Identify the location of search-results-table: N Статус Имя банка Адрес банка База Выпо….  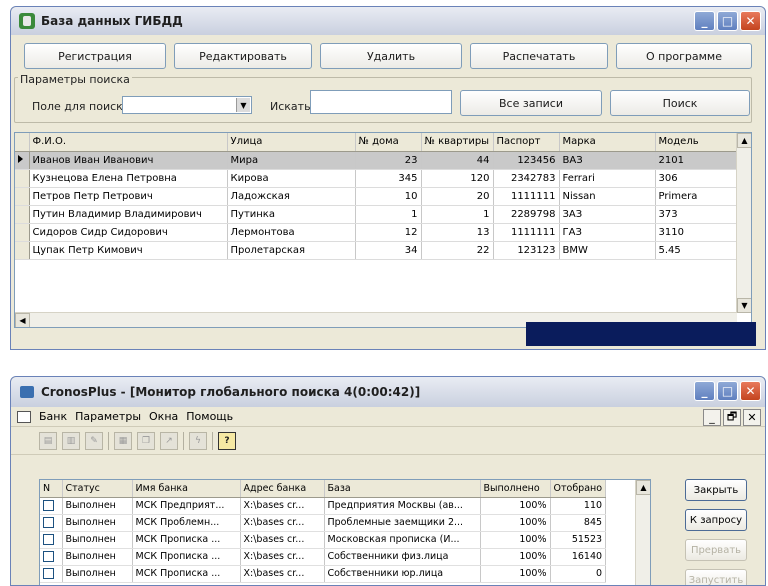
(345, 532).